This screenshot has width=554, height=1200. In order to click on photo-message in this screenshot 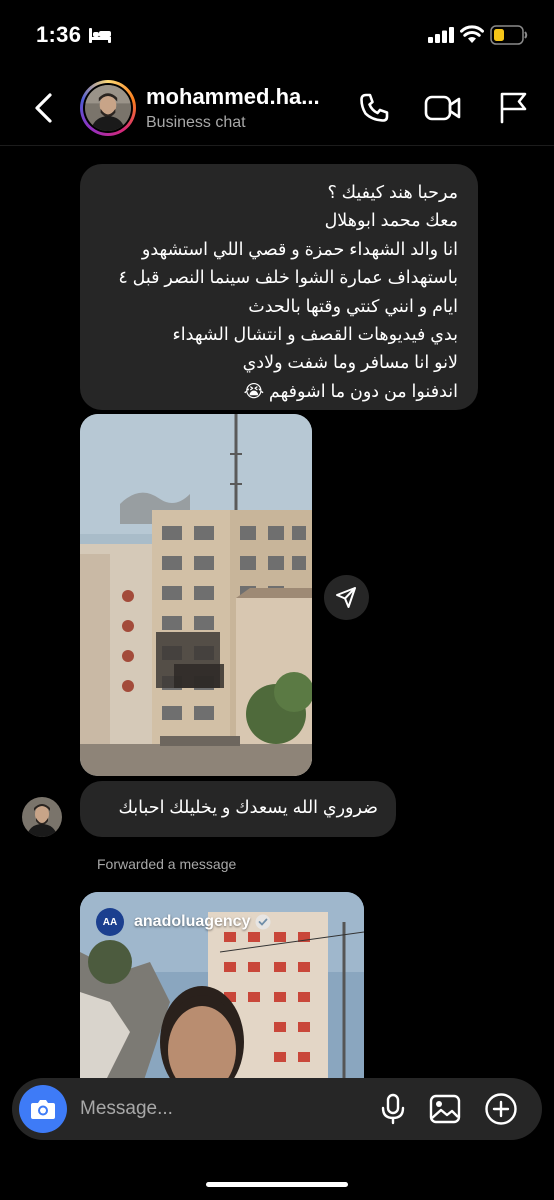, I will do `click(196, 595)`.